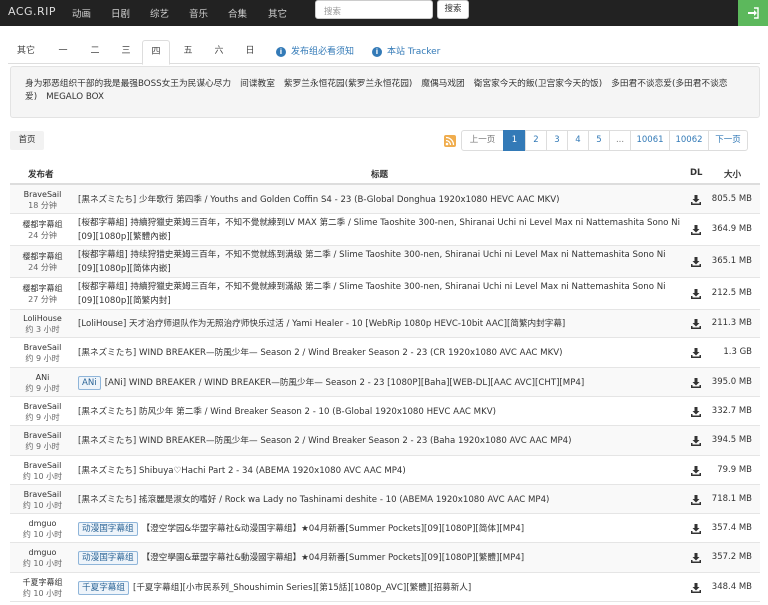  I want to click on page-button-5: 5, so click(599, 140).